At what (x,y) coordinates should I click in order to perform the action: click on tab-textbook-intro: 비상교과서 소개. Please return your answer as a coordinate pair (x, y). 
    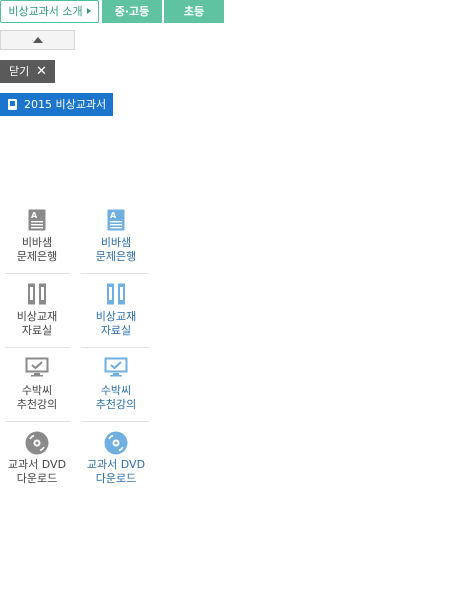
    Looking at the image, I should click on (49, 11).